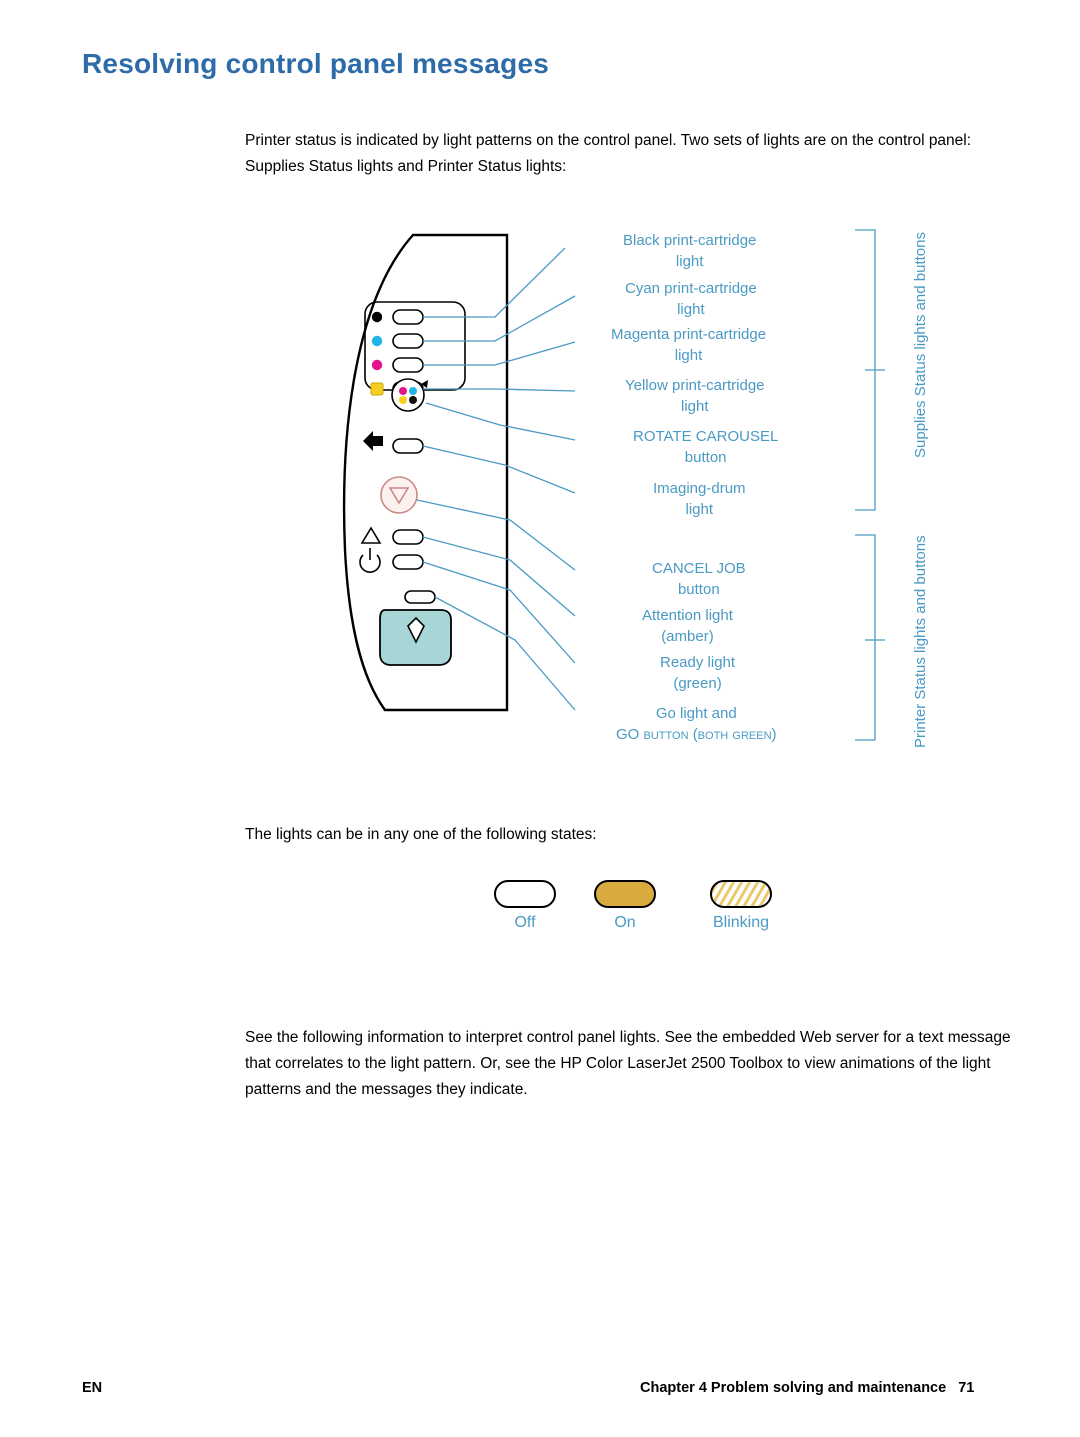  Describe the element at coordinates (741, 894) in the screenshot. I see `lamp-blinking-icon` at that location.